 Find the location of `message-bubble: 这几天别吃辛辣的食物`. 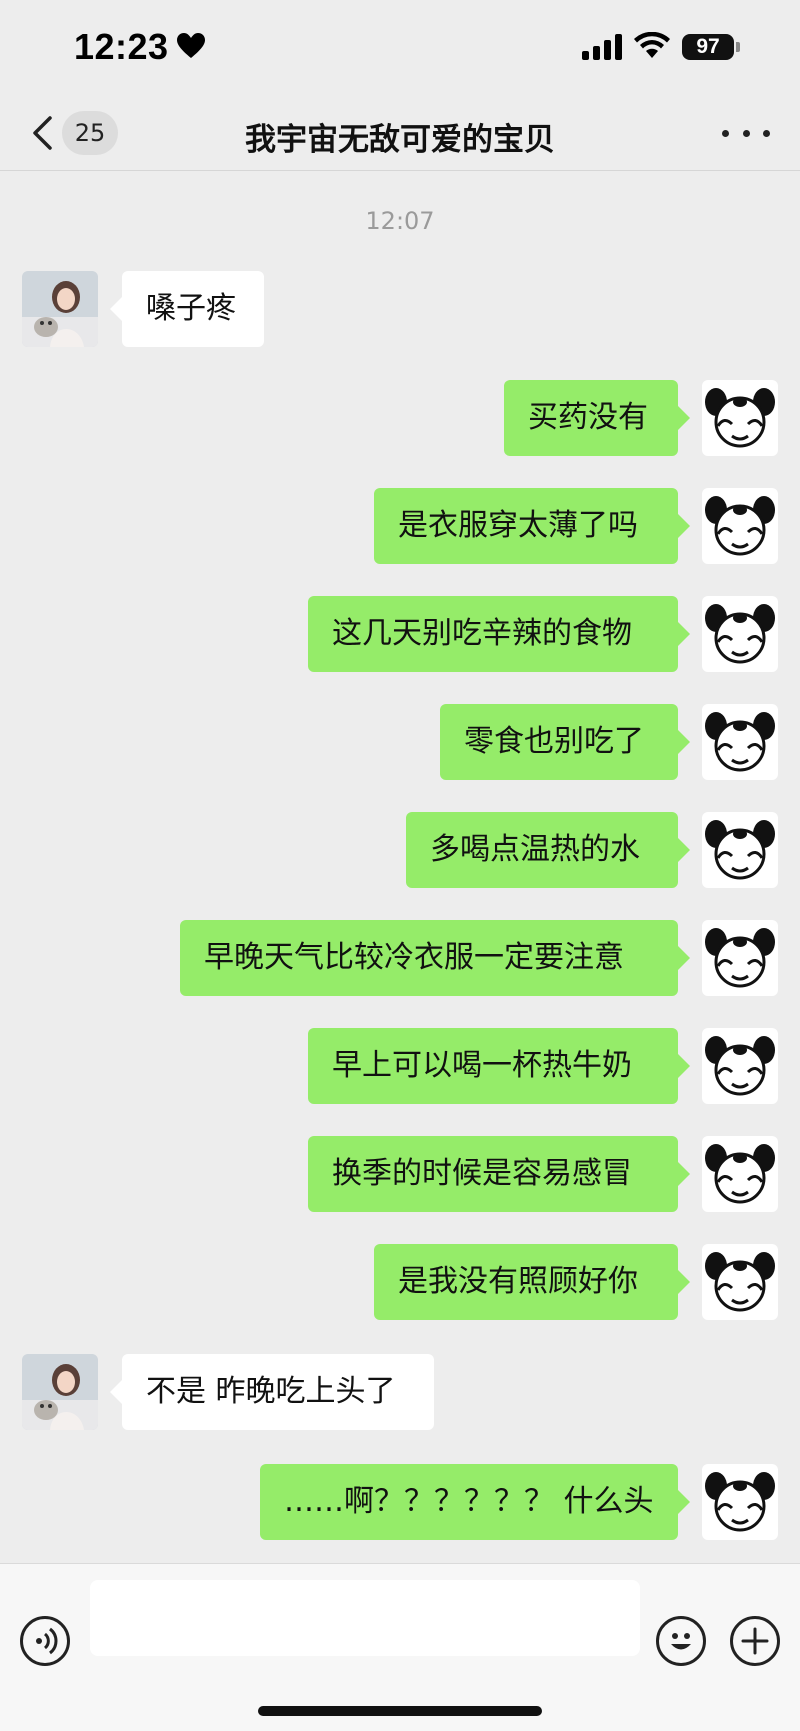

message-bubble: 这几天别吃辛辣的食物 is located at coordinates (499, 634).